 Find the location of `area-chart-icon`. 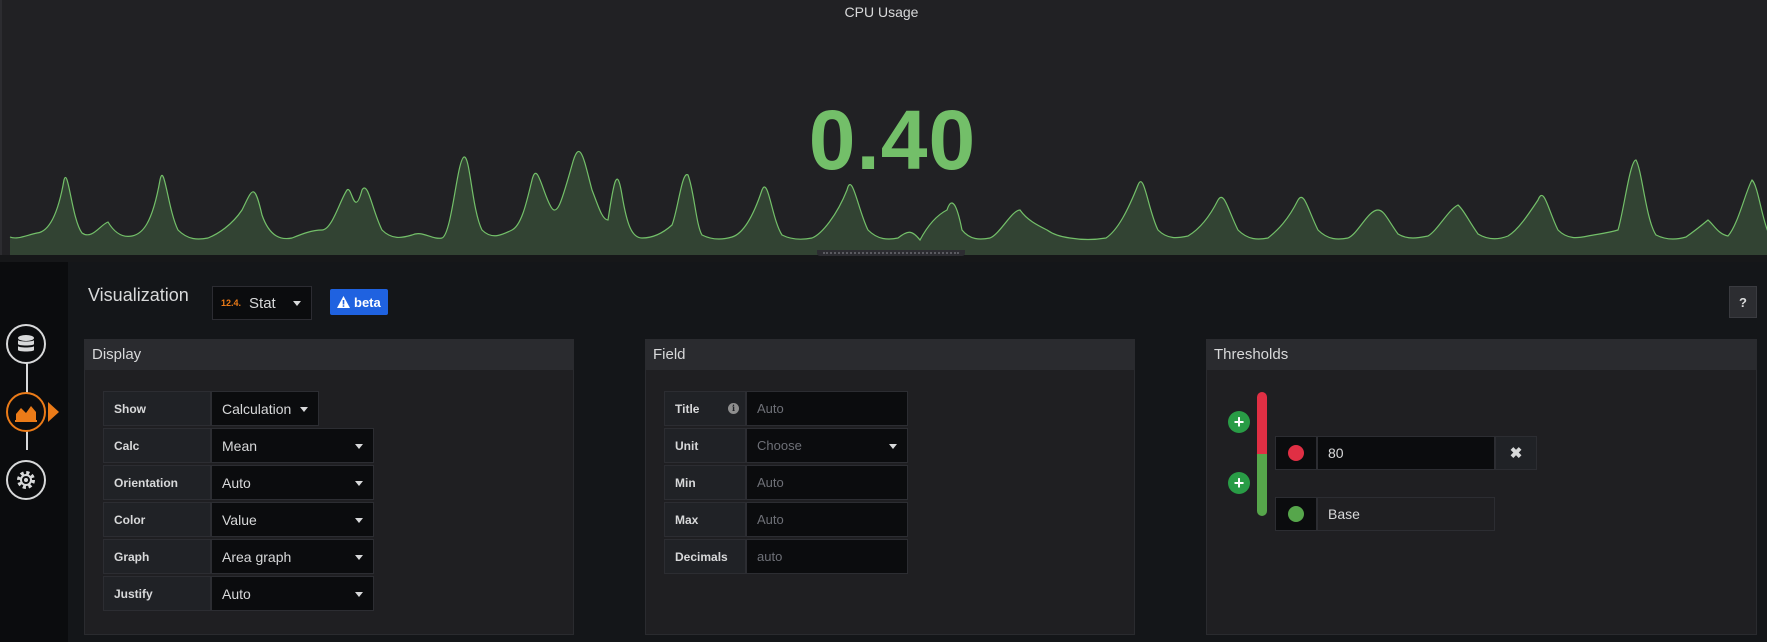

area-chart-icon is located at coordinates (26, 414).